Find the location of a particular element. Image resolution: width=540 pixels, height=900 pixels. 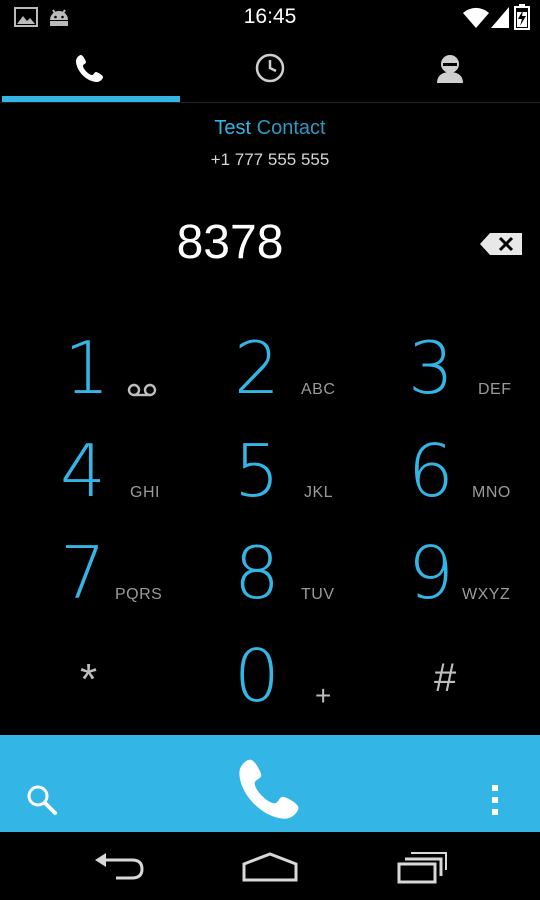

dial-key-2: 2 ABC is located at coordinates (270, 369).